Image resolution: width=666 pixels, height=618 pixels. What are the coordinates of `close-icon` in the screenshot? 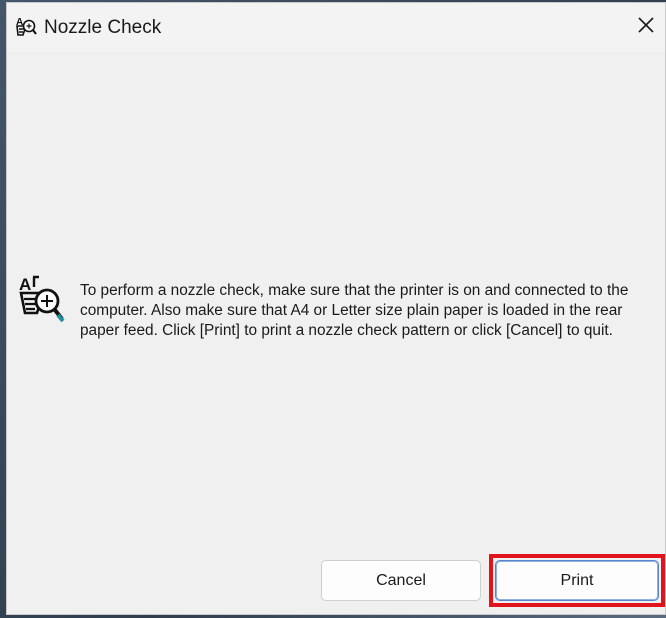 It's located at (646, 27).